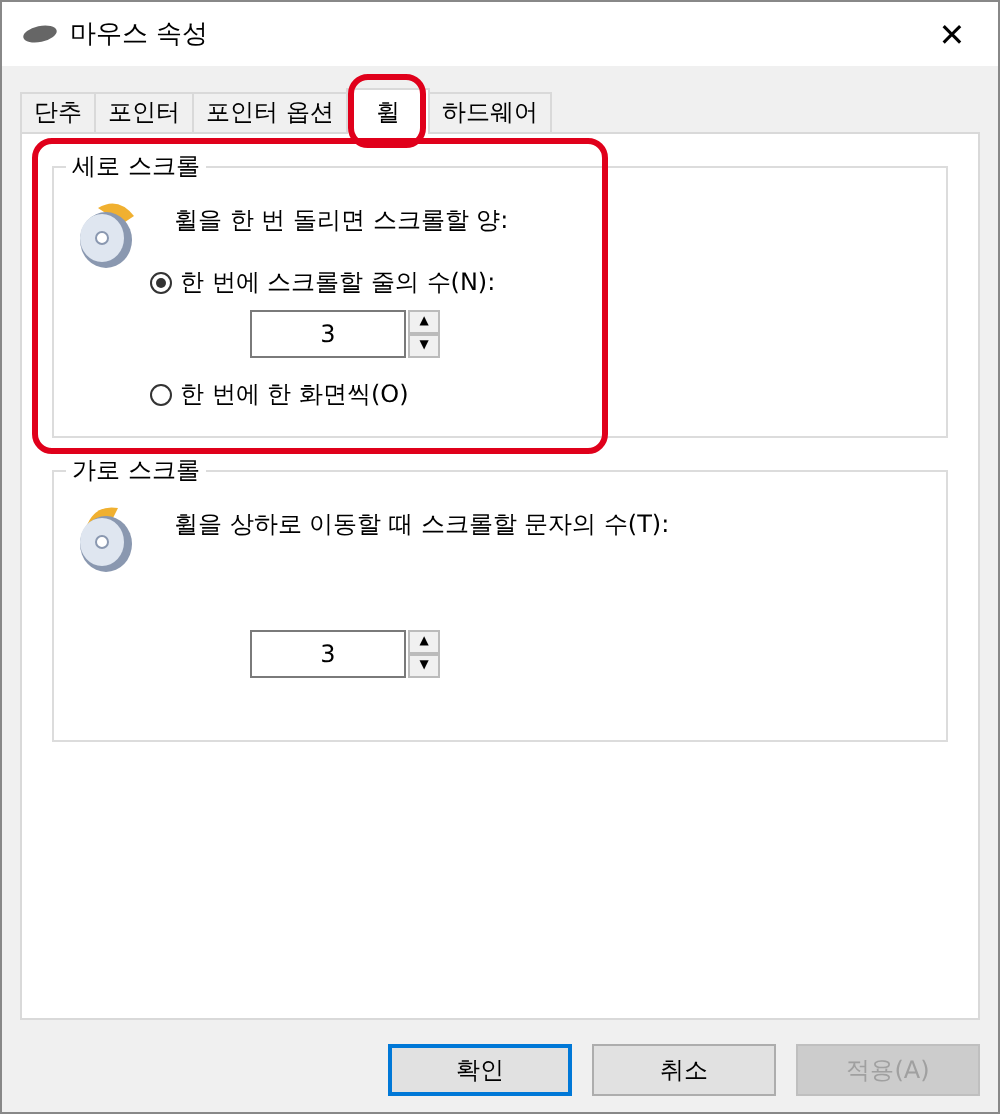  Describe the element at coordinates (40, 34) in the screenshot. I see `mouse-icon` at that location.